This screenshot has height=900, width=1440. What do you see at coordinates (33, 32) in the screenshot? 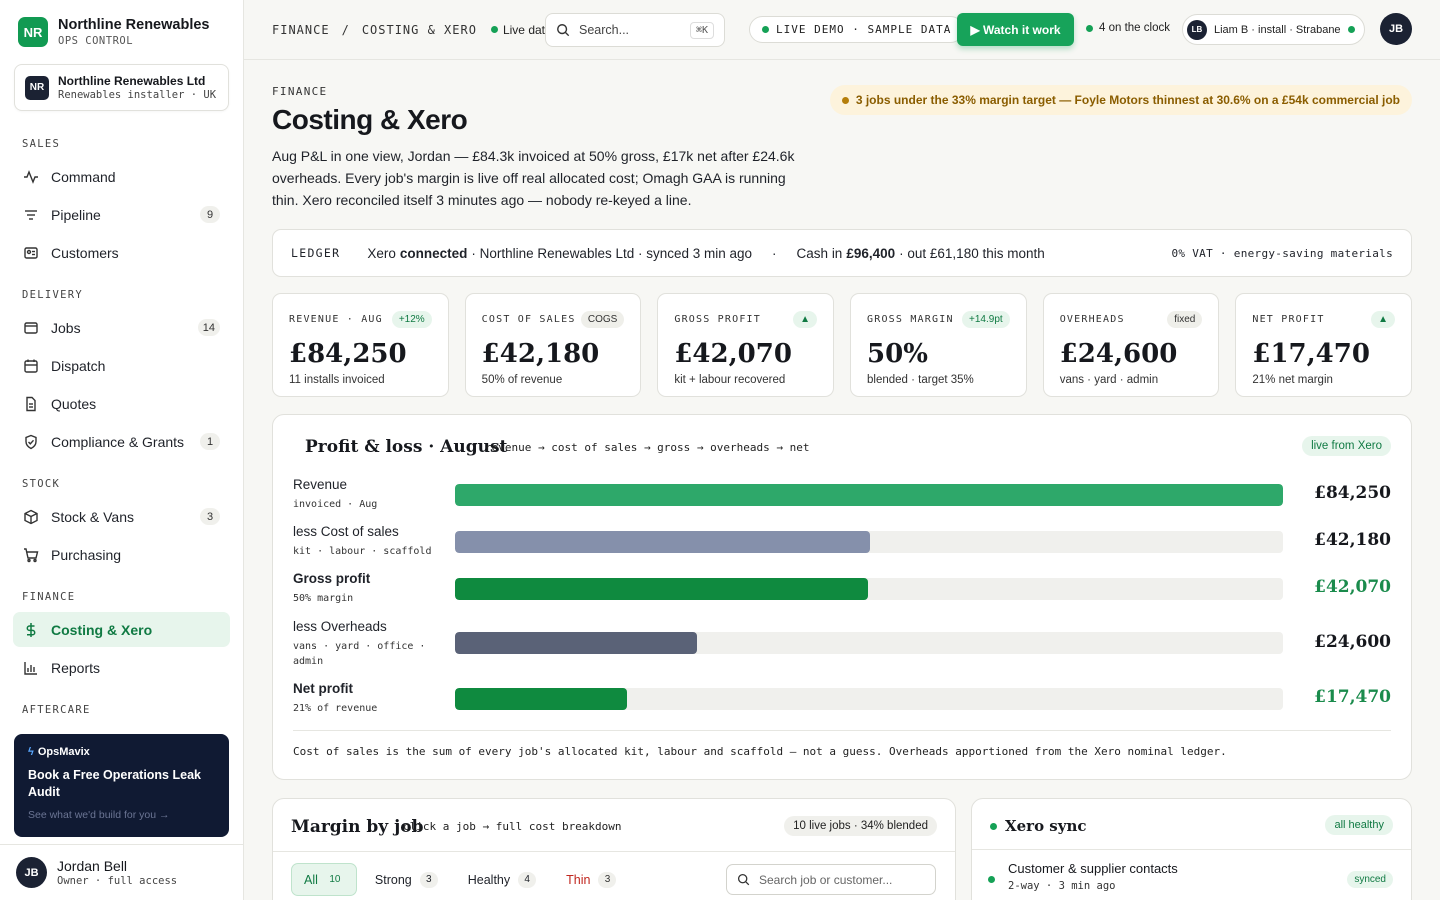
I see `brand-logo: NR` at bounding box center [33, 32].